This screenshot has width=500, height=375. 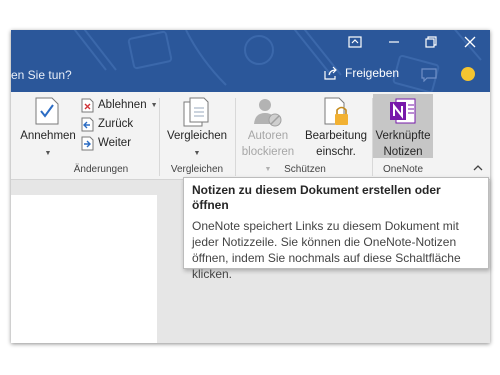 I want to click on restrict-editing-button: Bearbeitung einschr., so click(x=336, y=144).